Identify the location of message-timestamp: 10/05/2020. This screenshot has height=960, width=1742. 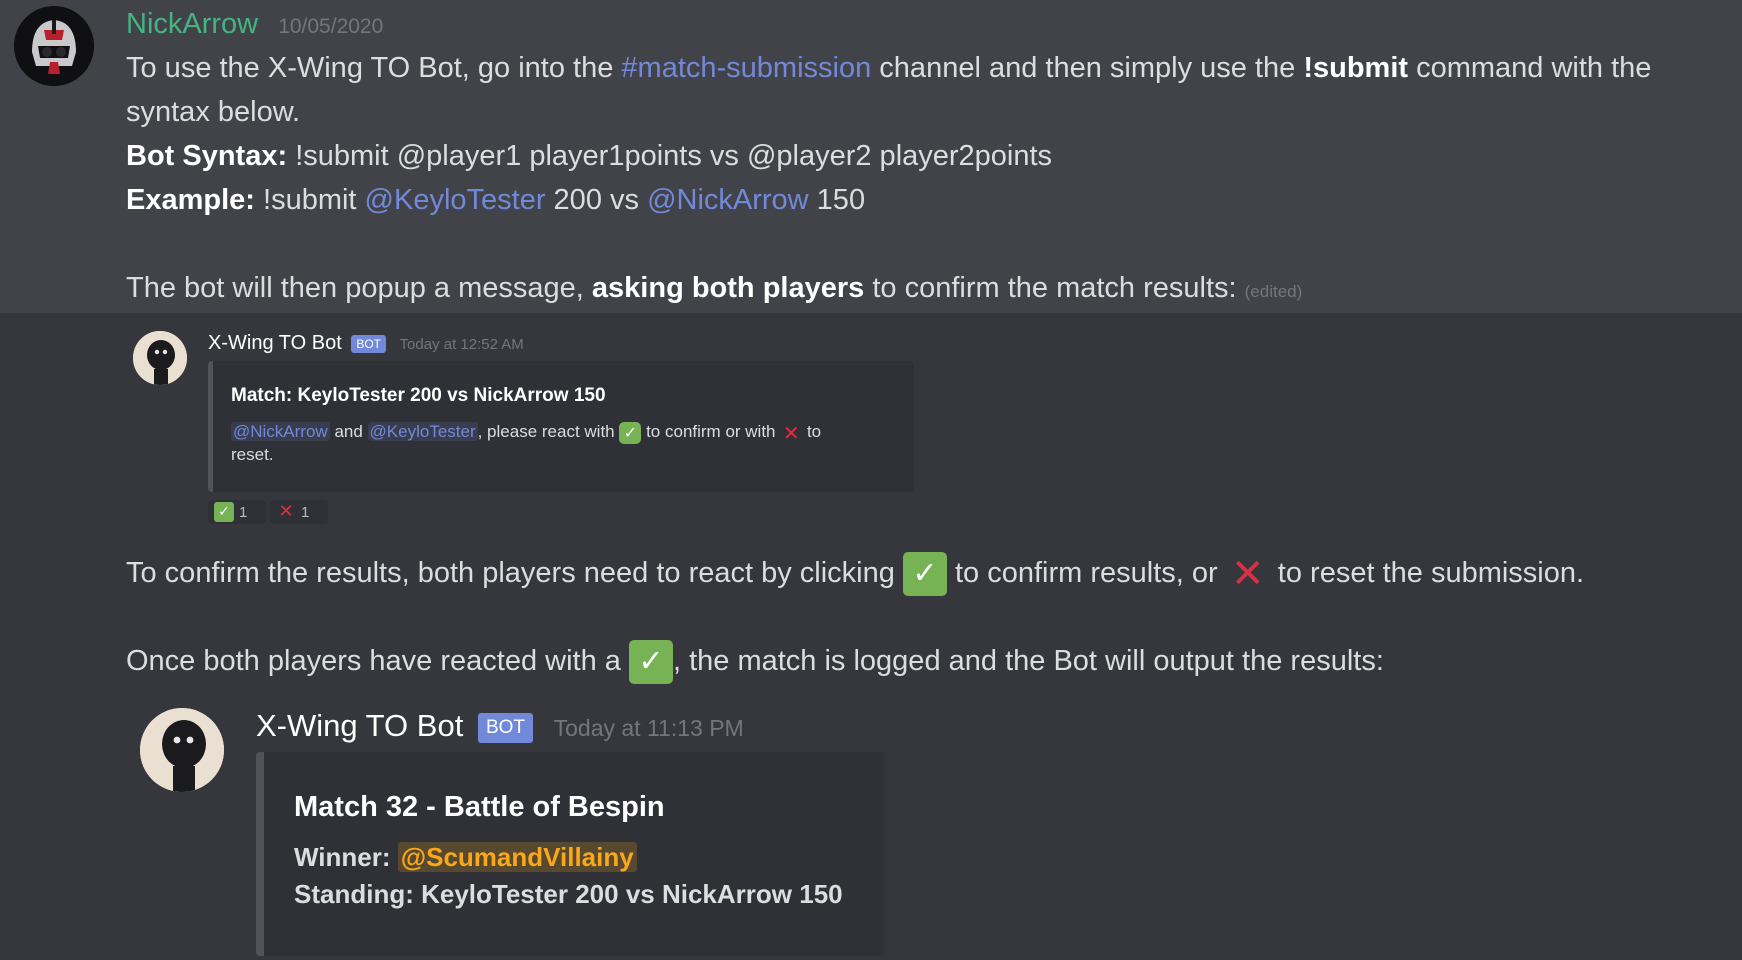
(330, 26).